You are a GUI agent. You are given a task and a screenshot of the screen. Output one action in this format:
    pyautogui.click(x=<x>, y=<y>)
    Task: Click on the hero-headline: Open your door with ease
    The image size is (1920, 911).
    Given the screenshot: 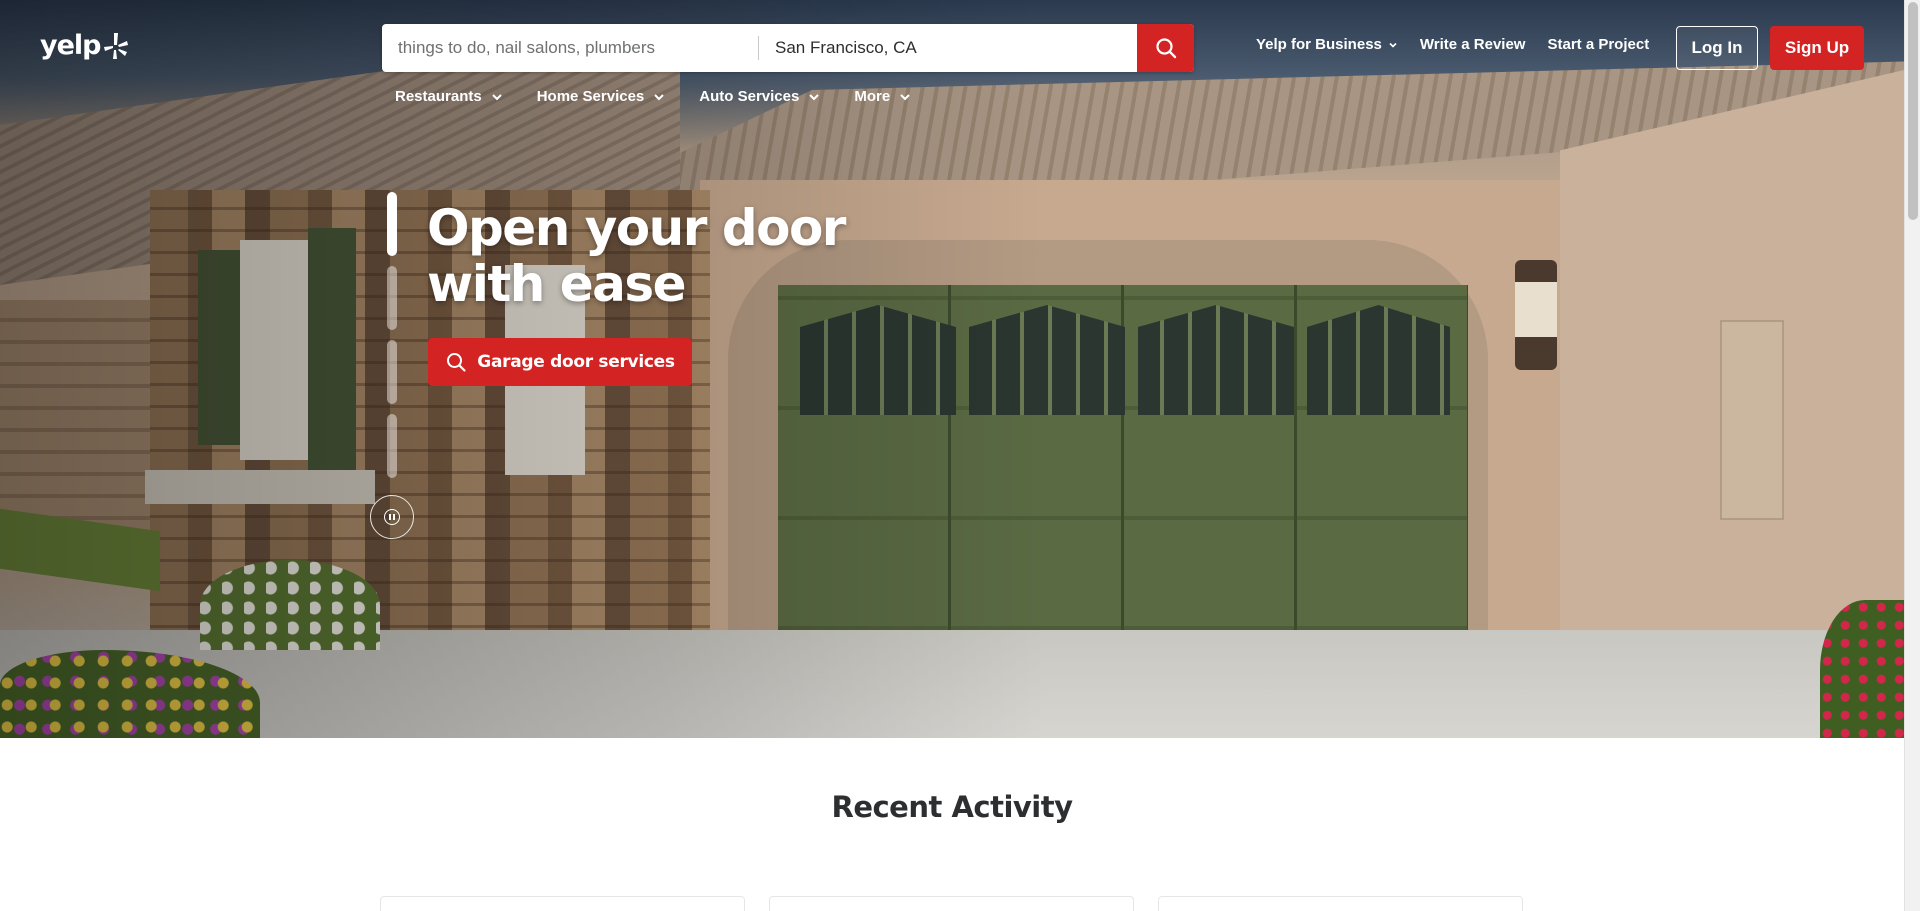 What is the action you would take?
    pyautogui.click(x=657, y=256)
    